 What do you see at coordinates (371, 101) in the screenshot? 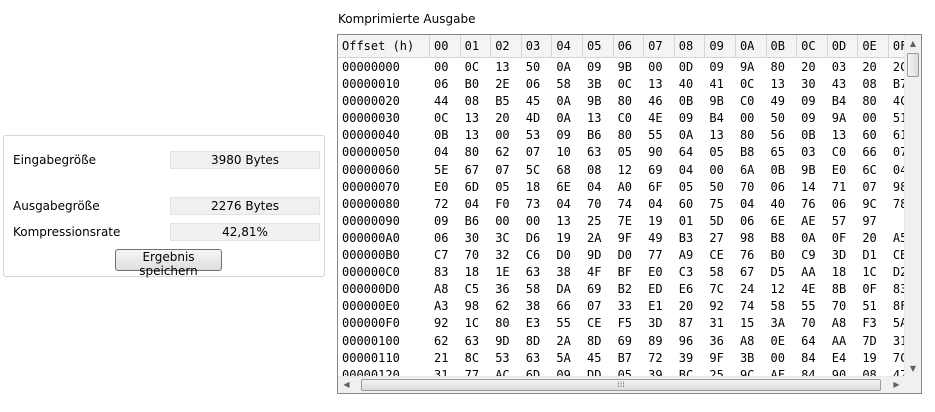
I see `row-offset: 00000020` at bounding box center [371, 101].